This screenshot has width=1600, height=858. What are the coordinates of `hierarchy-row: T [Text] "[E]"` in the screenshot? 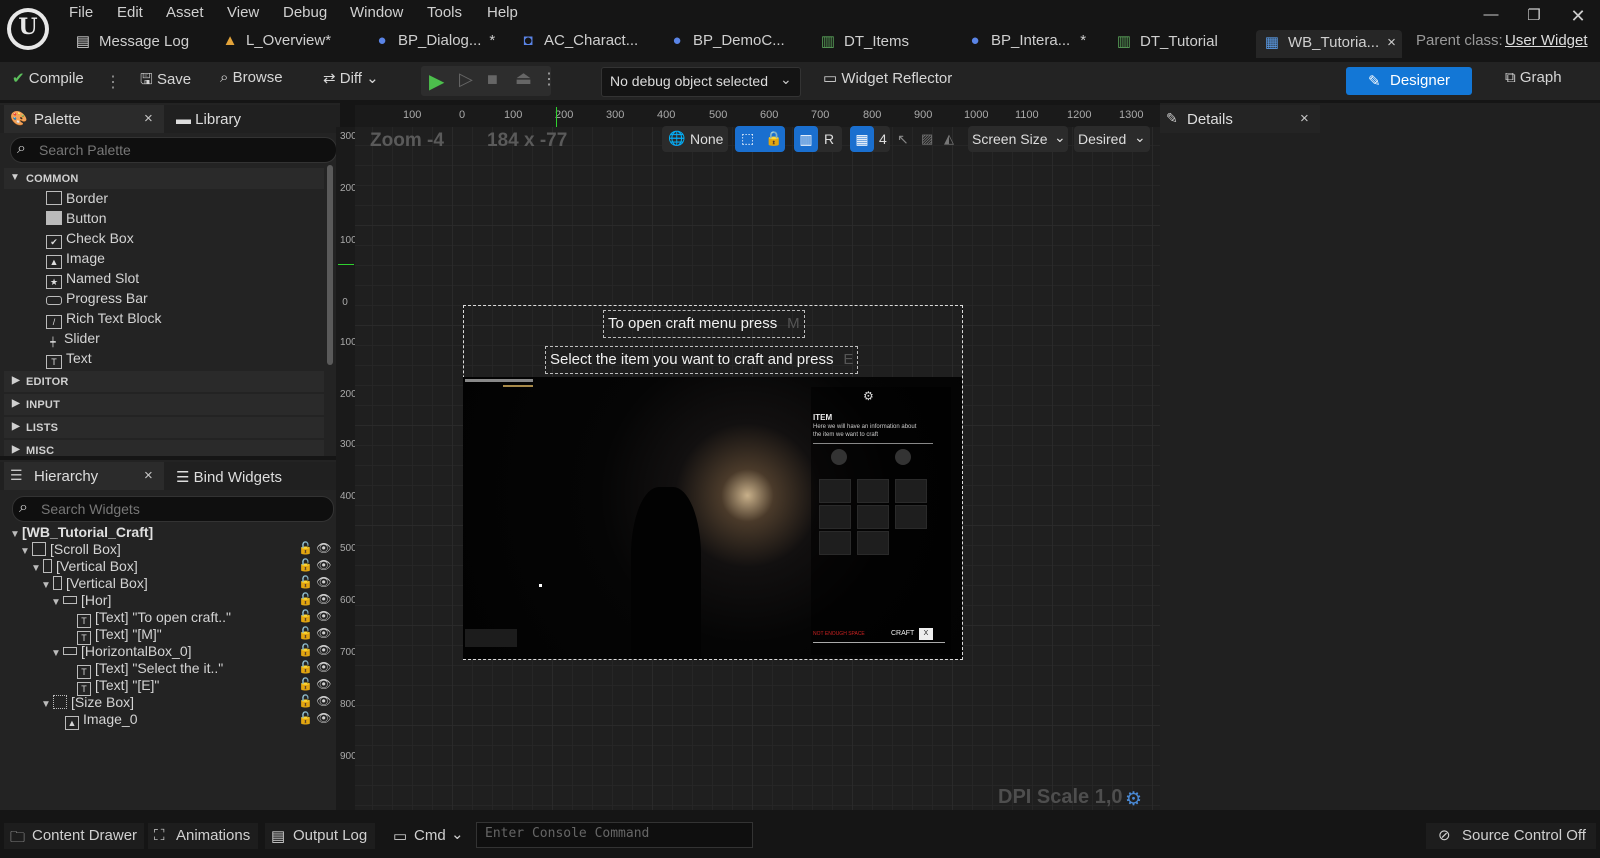 It's located at (170, 686).